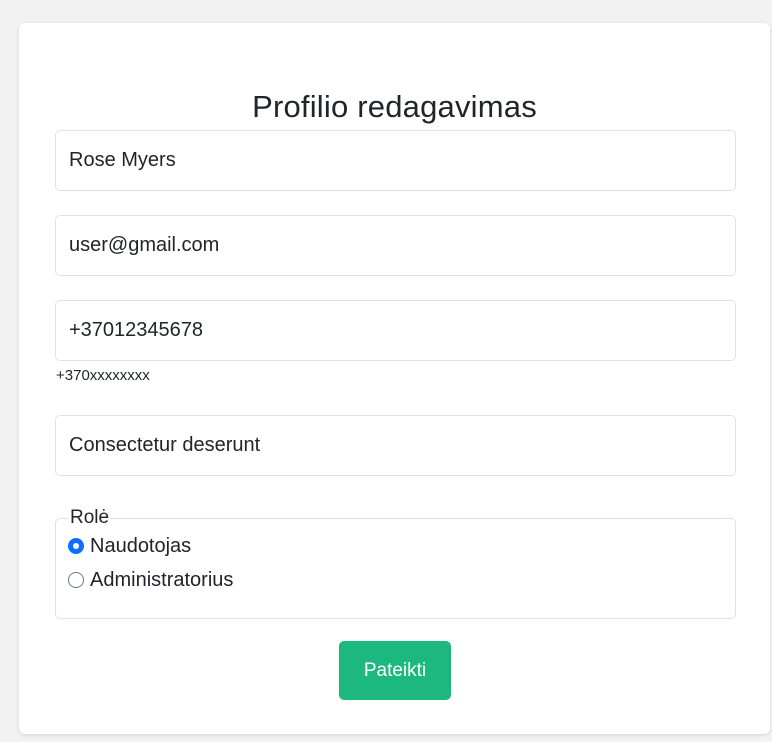  Describe the element at coordinates (395, 670) in the screenshot. I see `submit-button: Pateikti` at that location.